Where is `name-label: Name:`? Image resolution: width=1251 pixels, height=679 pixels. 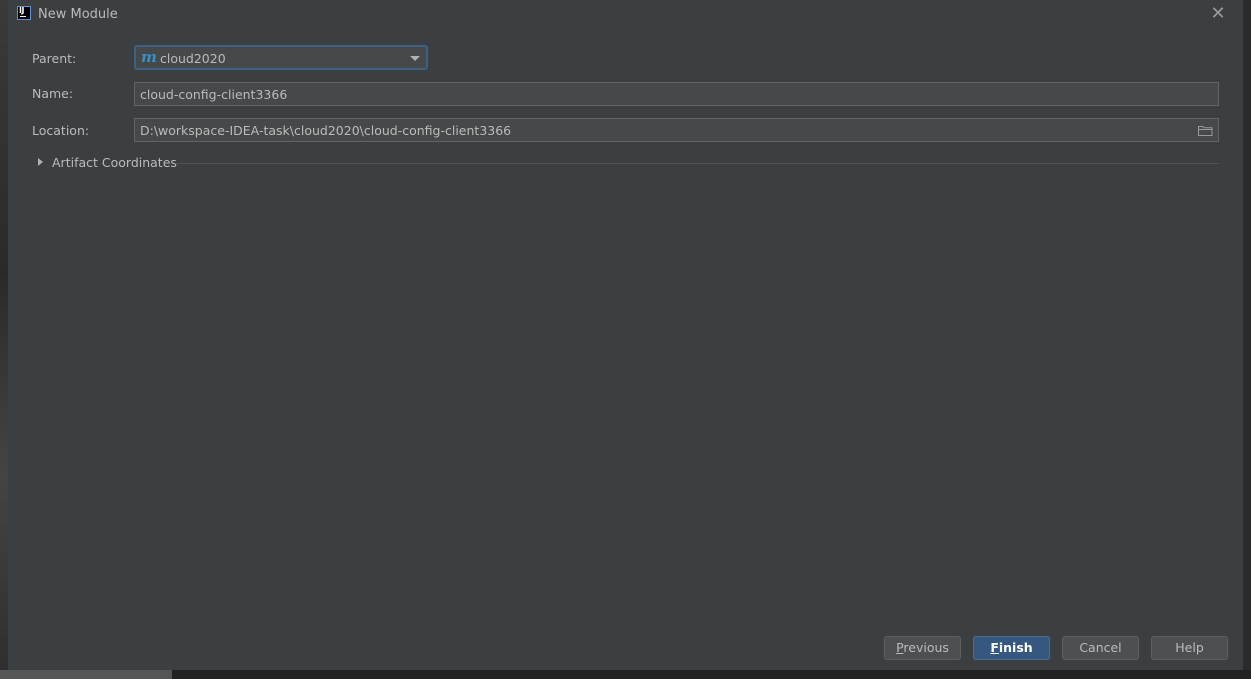 name-label: Name: is located at coordinates (53, 93).